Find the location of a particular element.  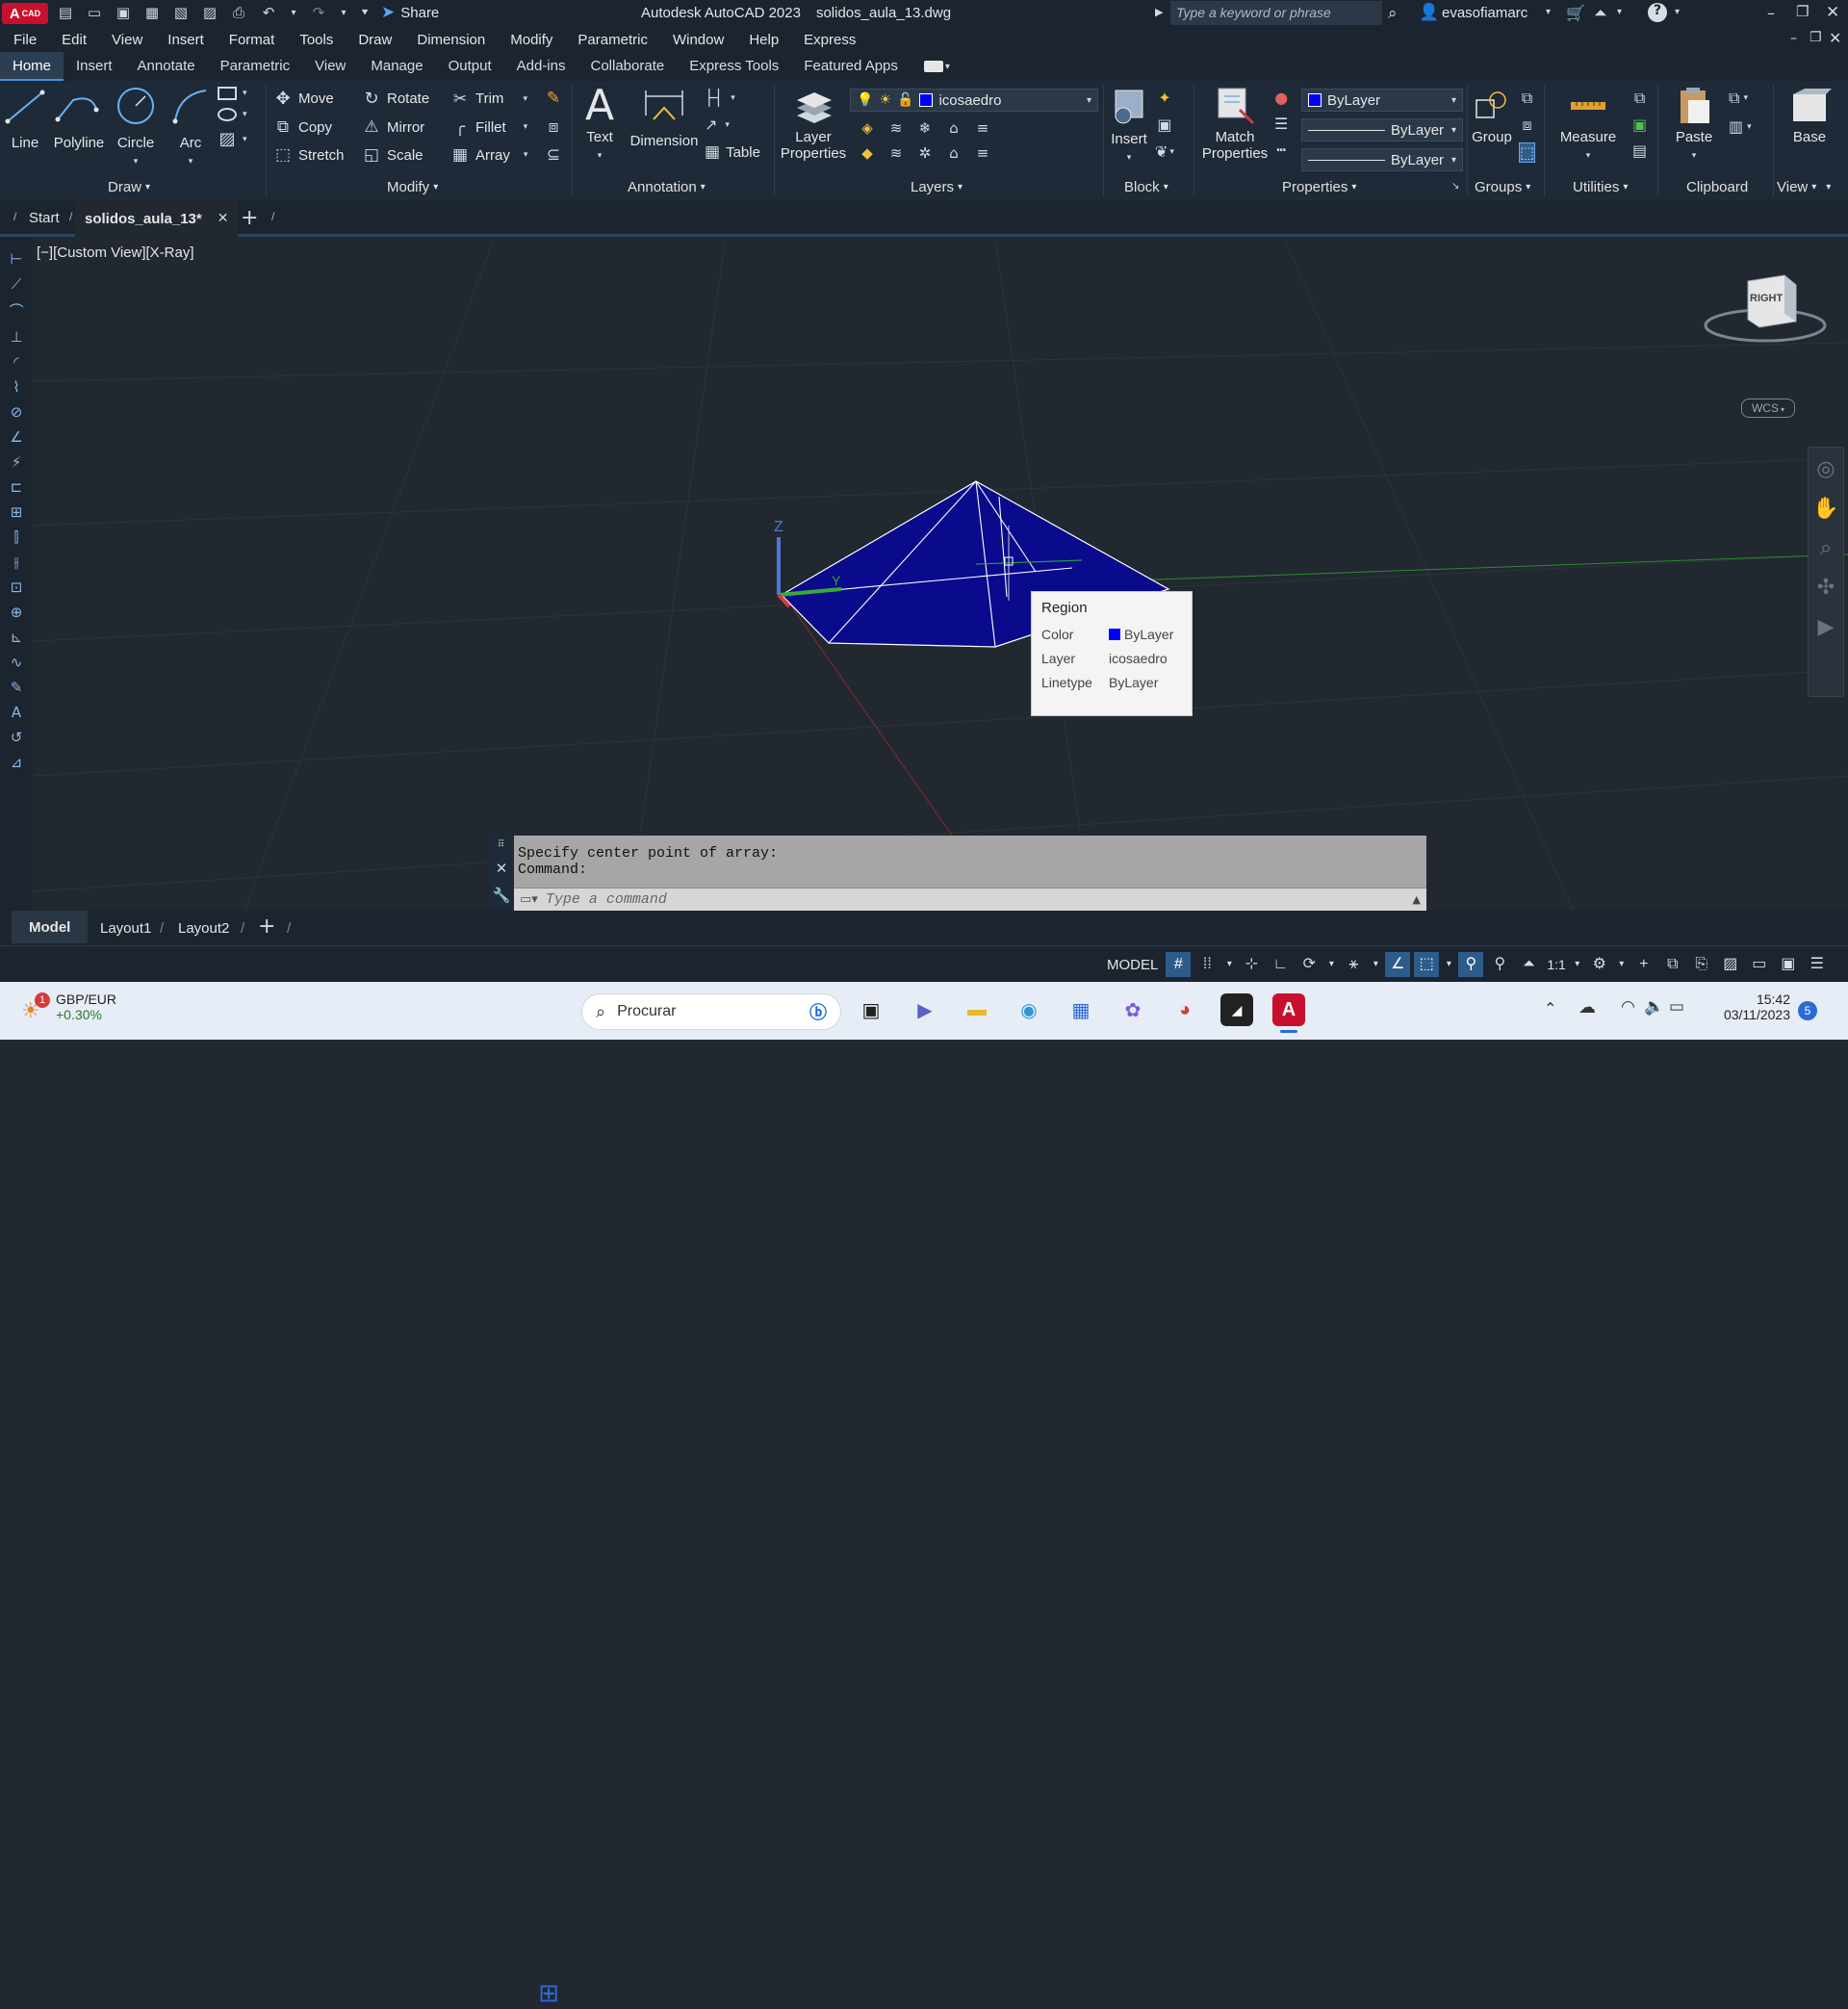

arc-dropdown-icon: ▾ is located at coordinates (190, 162).